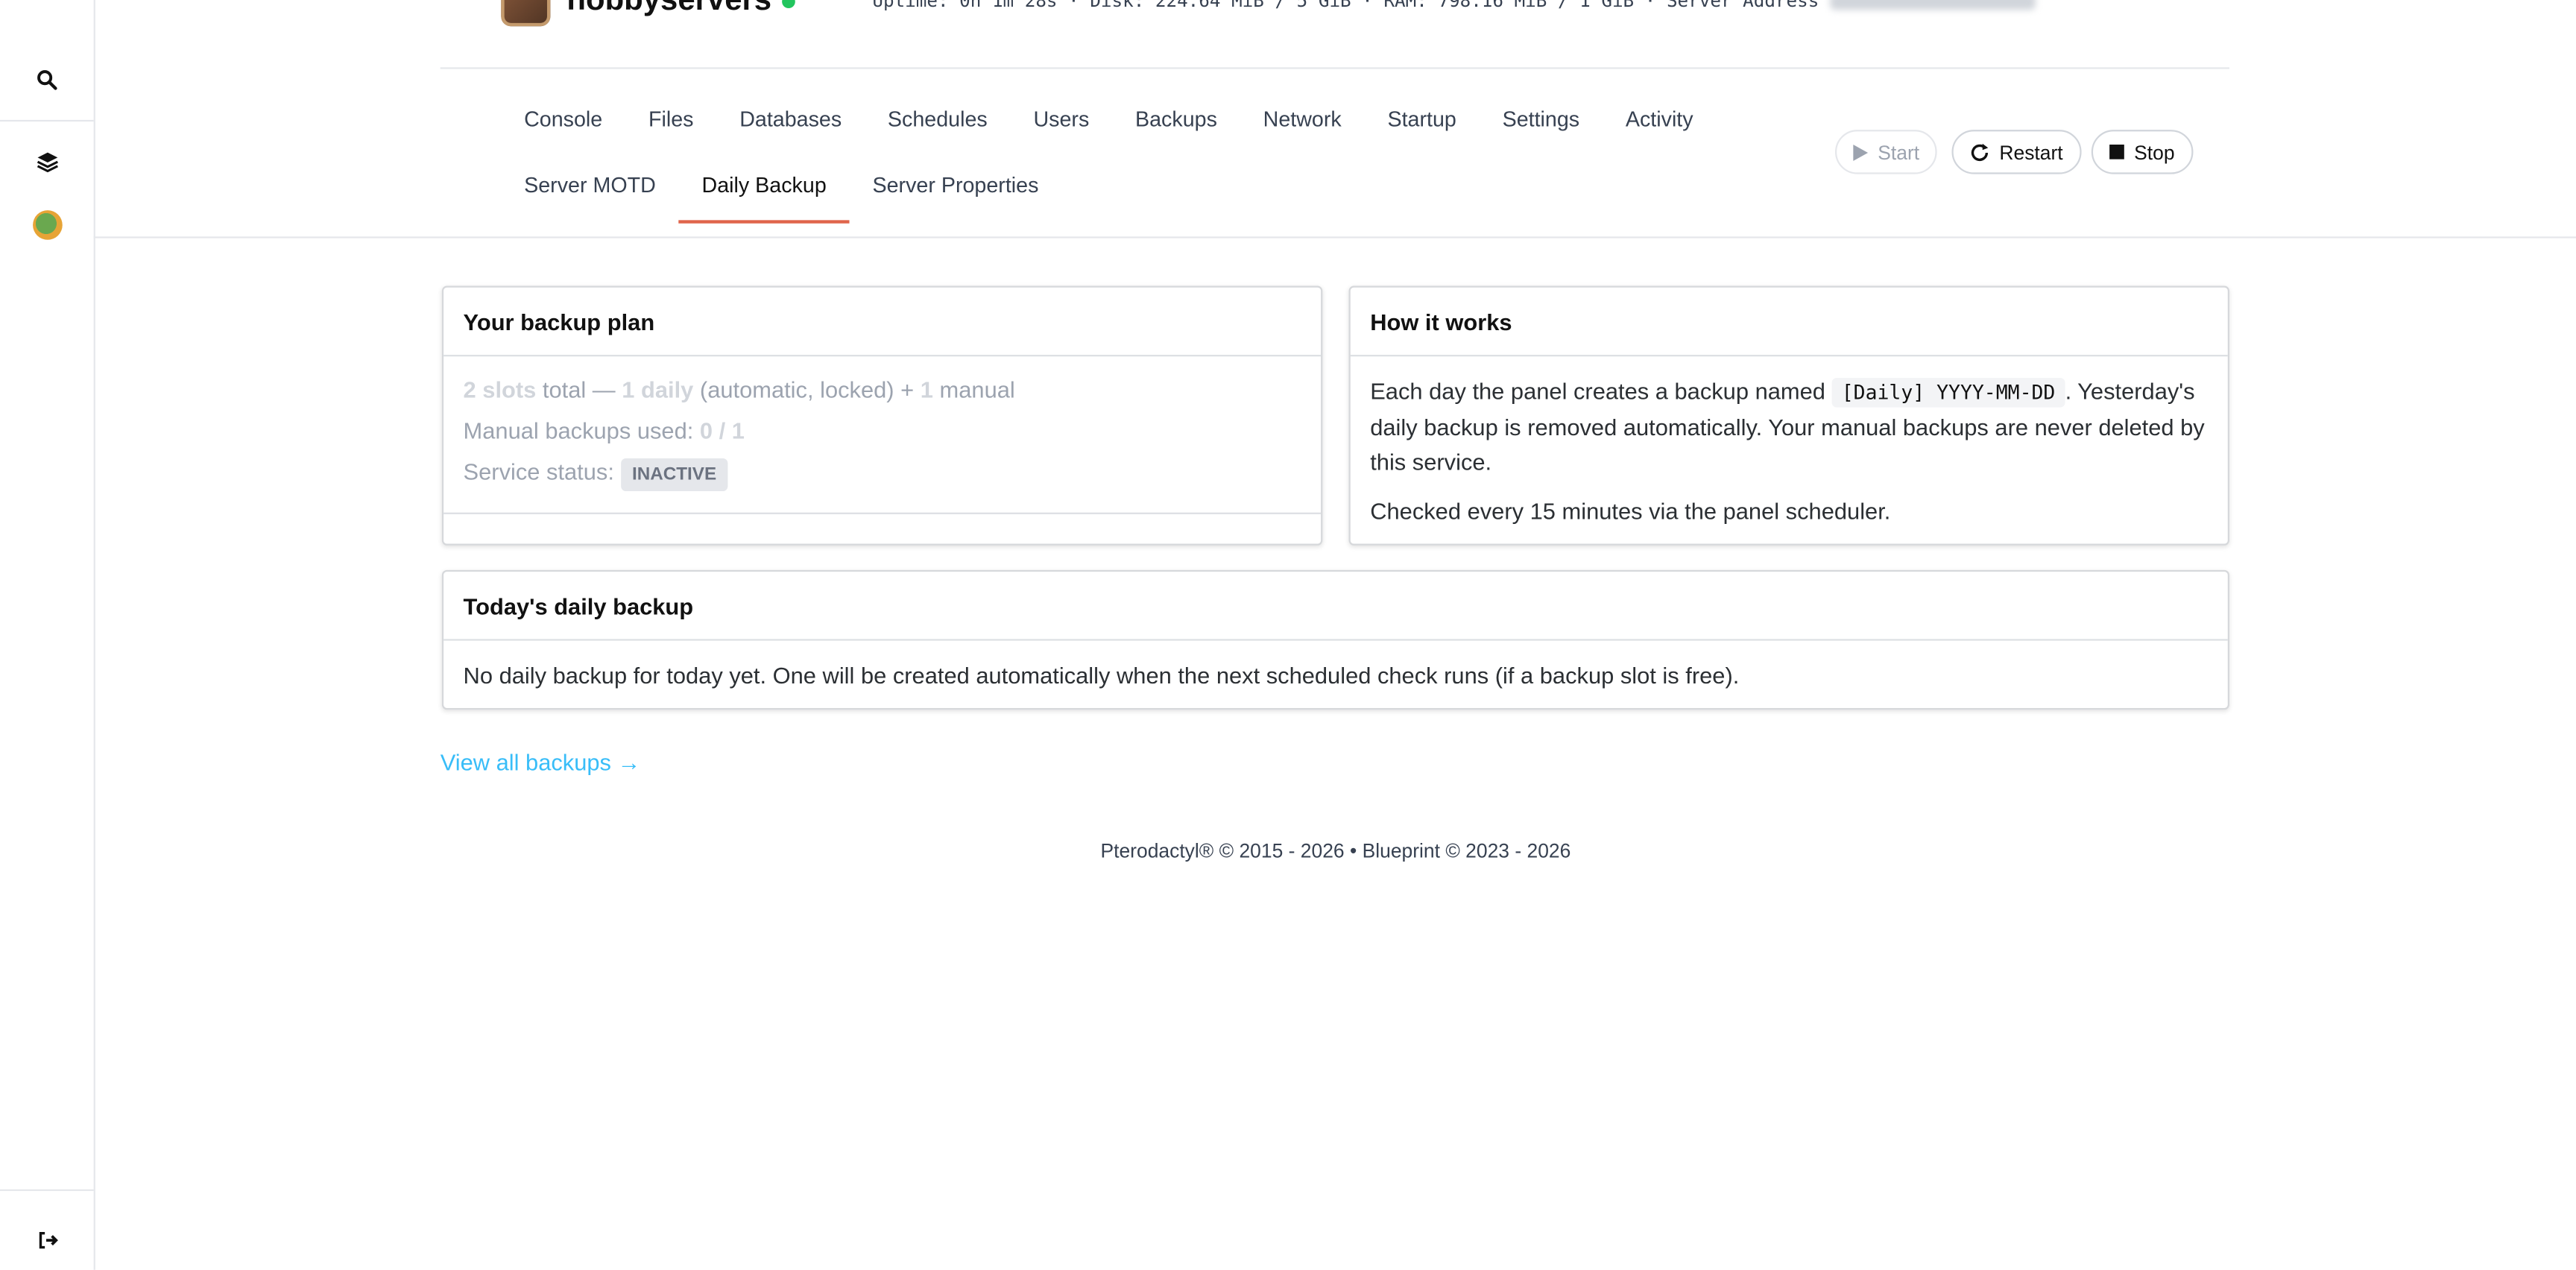 The width and height of the screenshot is (2576, 1270). Describe the element at coordinates (563, 120) in the screenshot. I see `tab-console: Console` at that location.